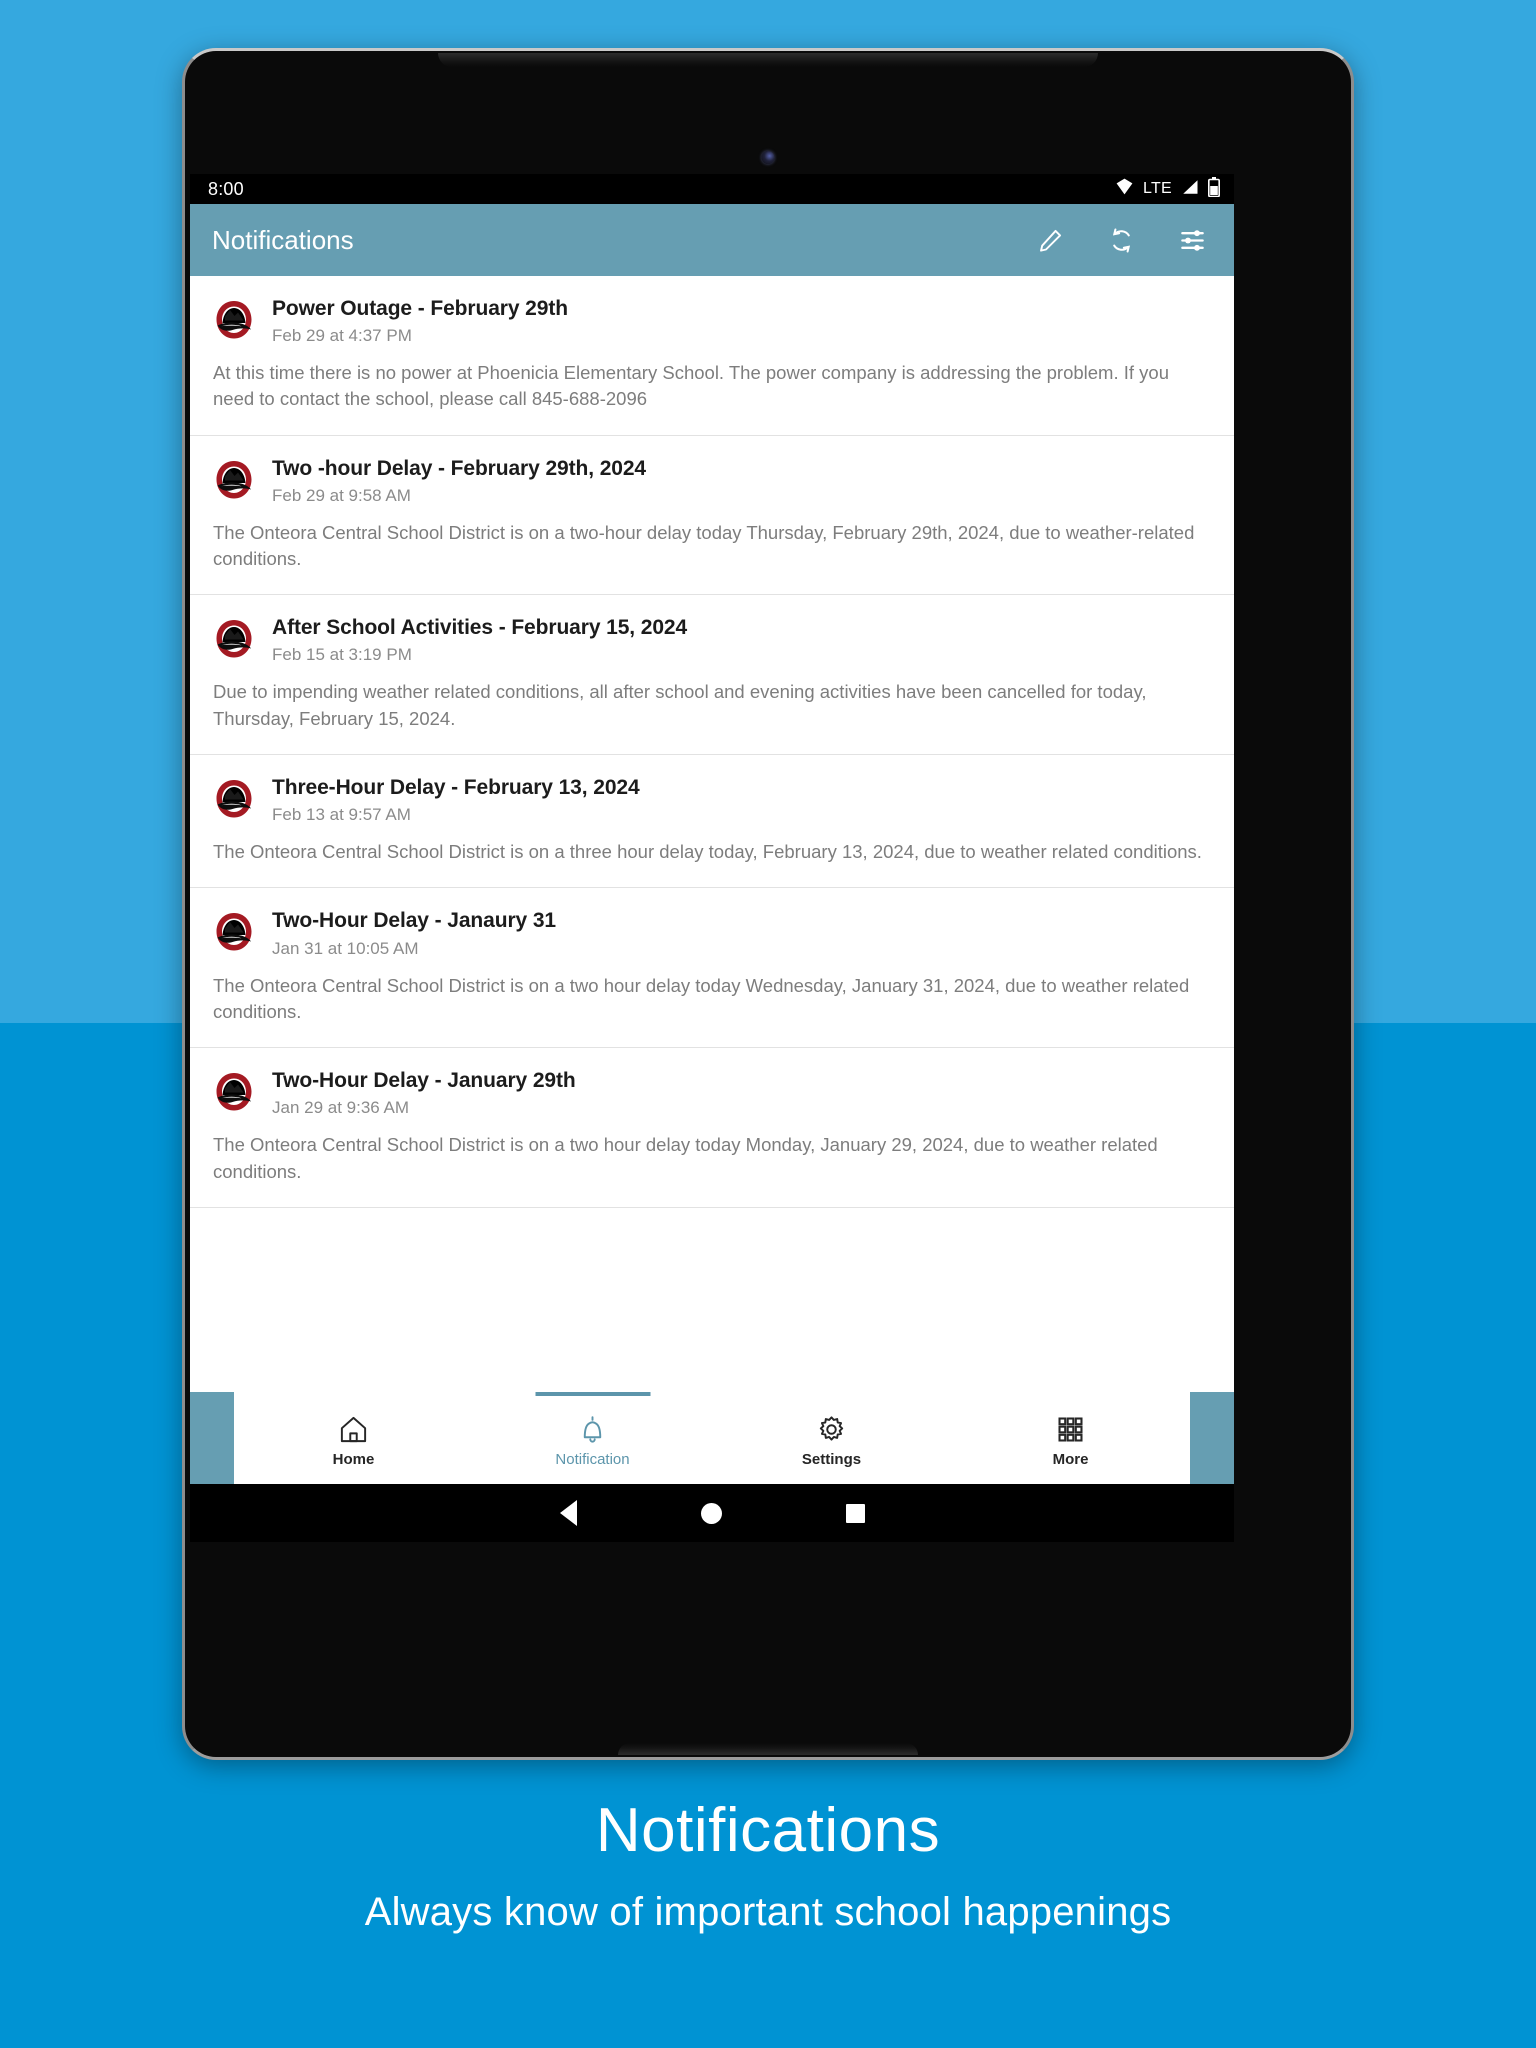  What do you see at coordinates (568, 1513) in the screenshot?
I see `back-triangle-icon` at bounding box center [568, 1513].